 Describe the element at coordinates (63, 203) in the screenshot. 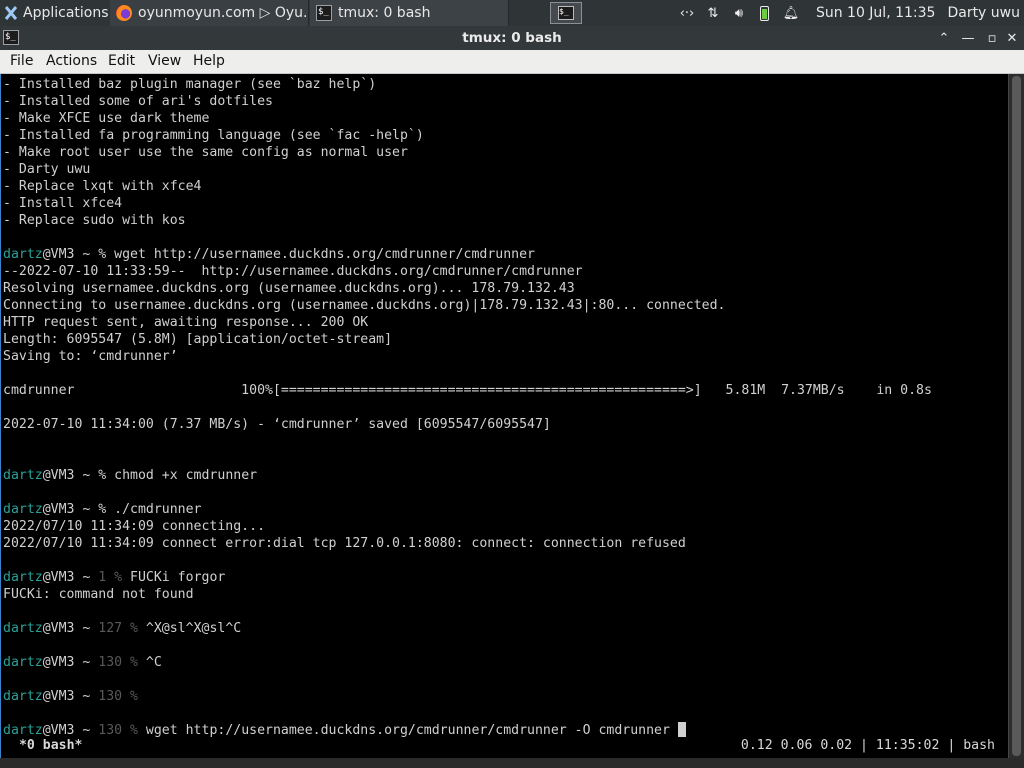

I see `output-line: - Install xfce4` at that location.